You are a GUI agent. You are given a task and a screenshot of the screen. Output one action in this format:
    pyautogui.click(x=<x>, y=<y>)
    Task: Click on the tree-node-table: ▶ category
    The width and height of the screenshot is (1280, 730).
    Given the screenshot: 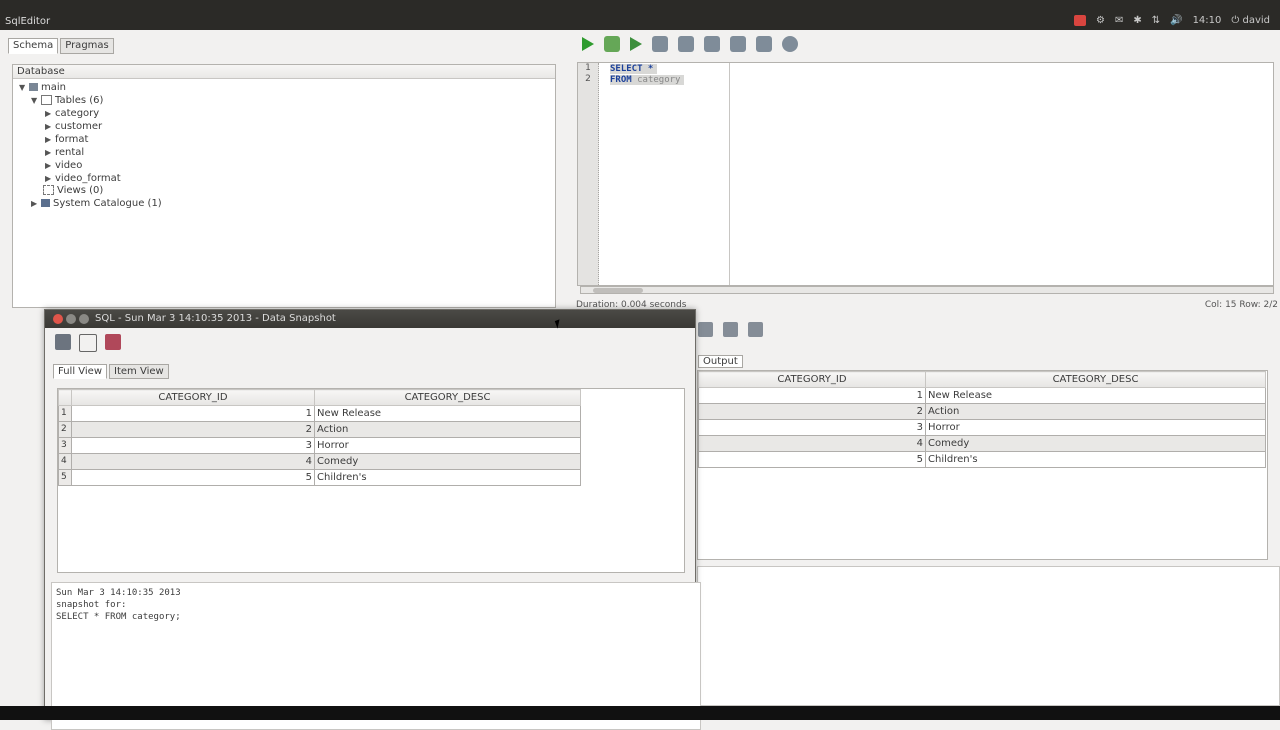 What is the action you would take?
    pyautogui.click(x=72, y=113)
    